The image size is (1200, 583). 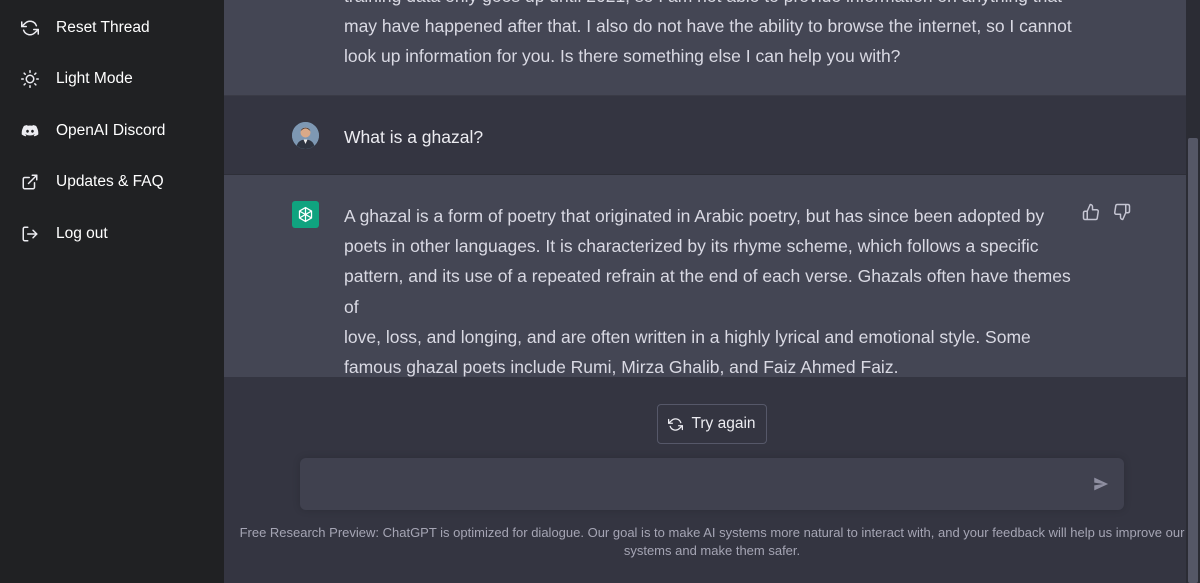 What do you see at coordinates (694, 484) in the screenshot?
I see `message-input` at bounding box center [694, 484].